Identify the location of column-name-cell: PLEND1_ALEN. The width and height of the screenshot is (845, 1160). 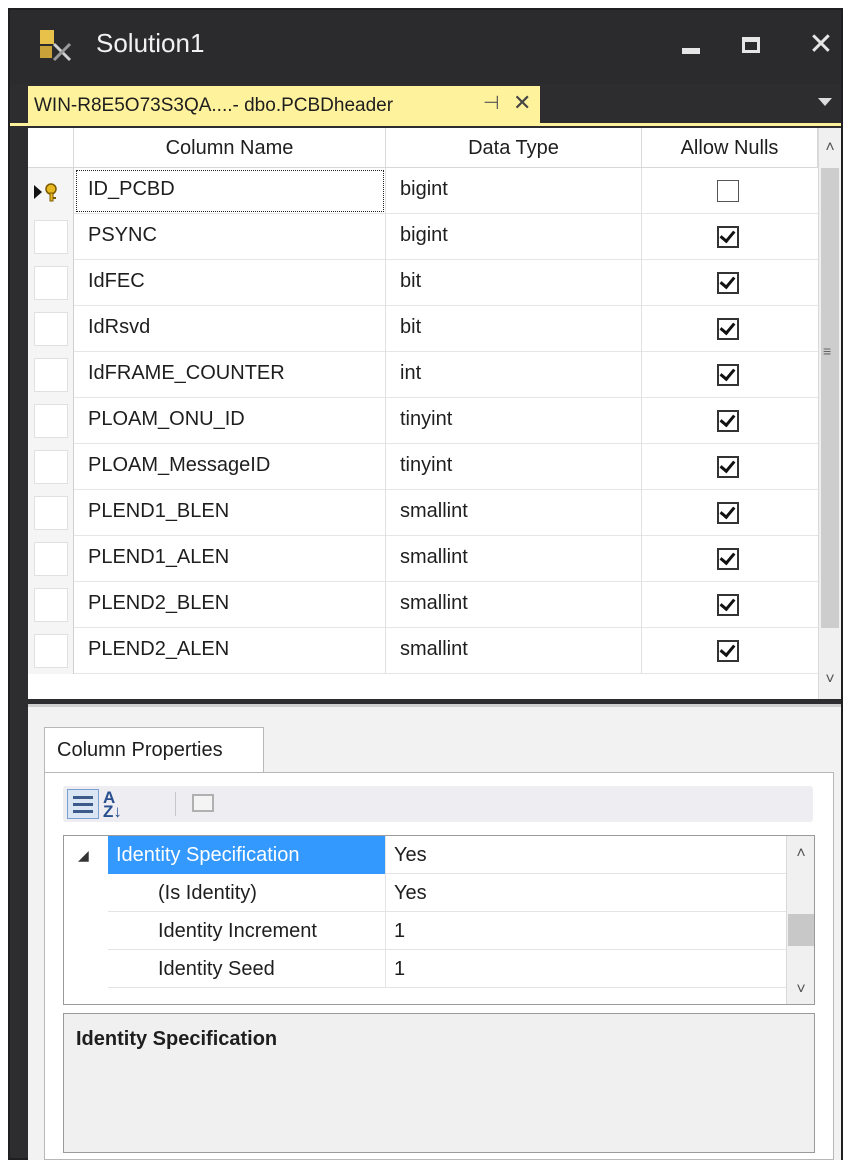
(230, 559).